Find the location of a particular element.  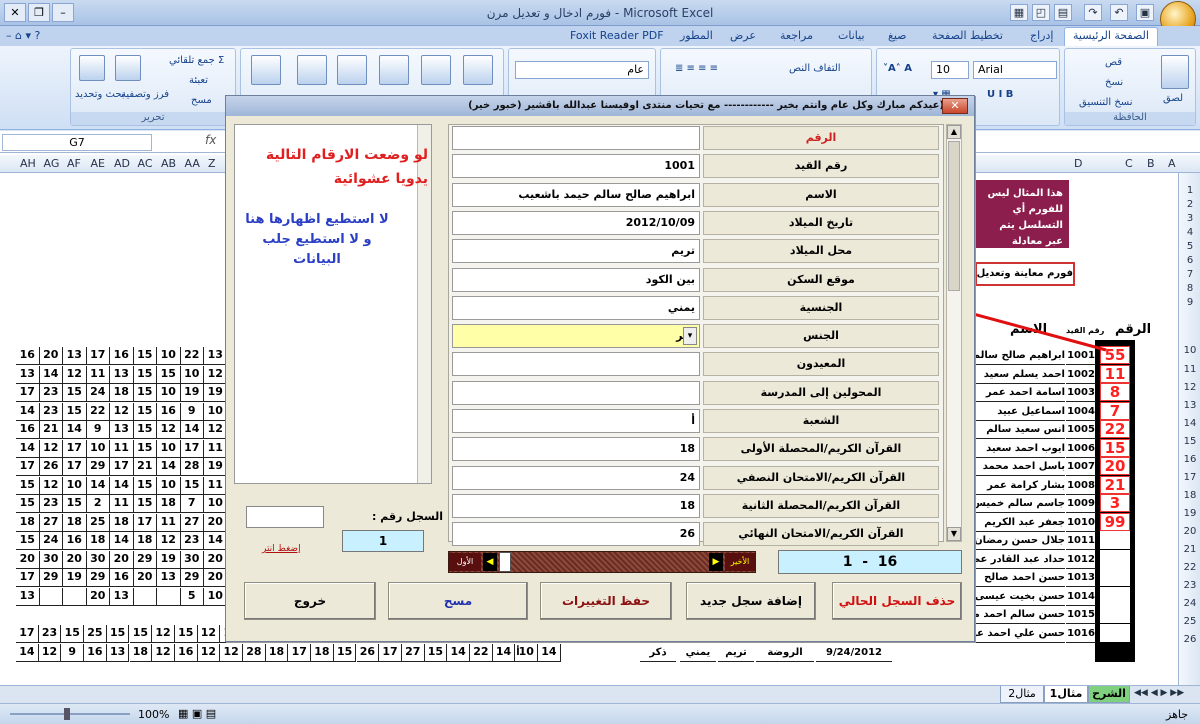

cut-button: قص is located at coordinates (1113, 62).